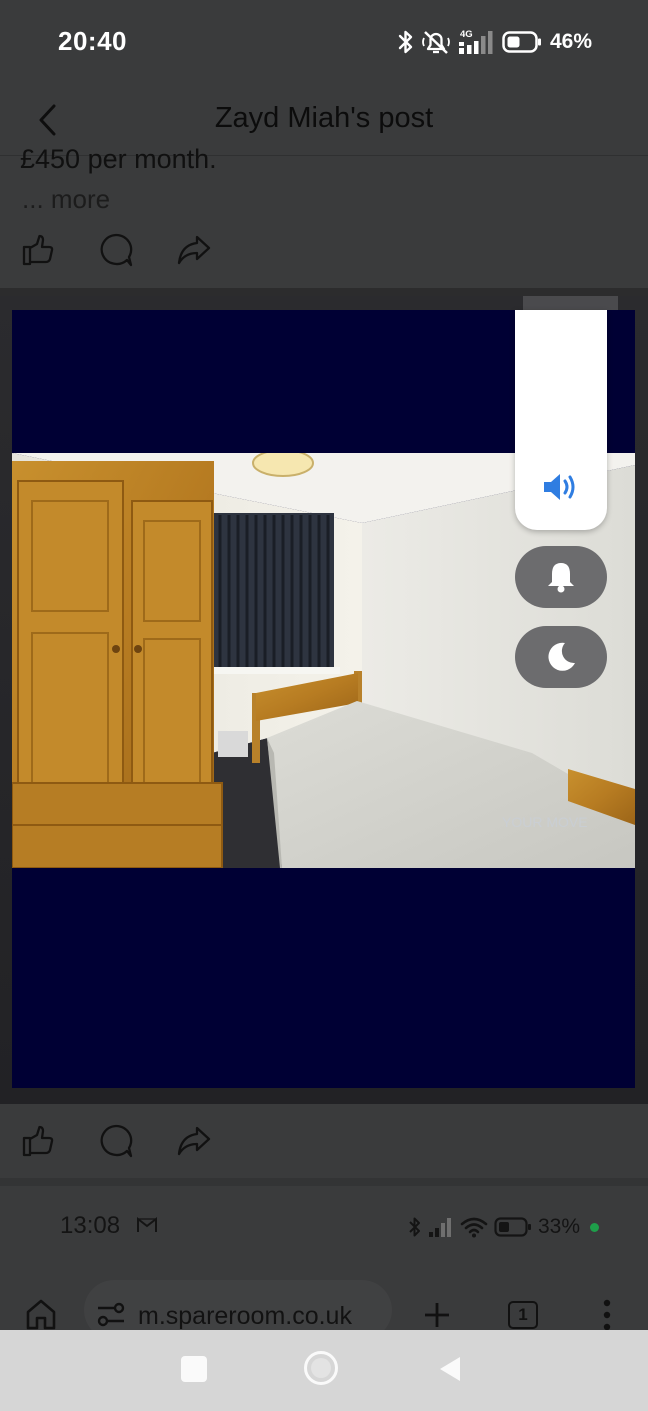 The width and height of the screenshot is (648, 1411). I want to click on battery-level: 46%, so click(570, 41).